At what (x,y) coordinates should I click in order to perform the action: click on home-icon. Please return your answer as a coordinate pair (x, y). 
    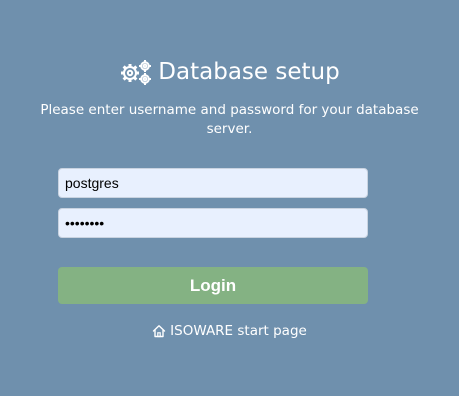
    Looking at the image, I should click on (159, 331).